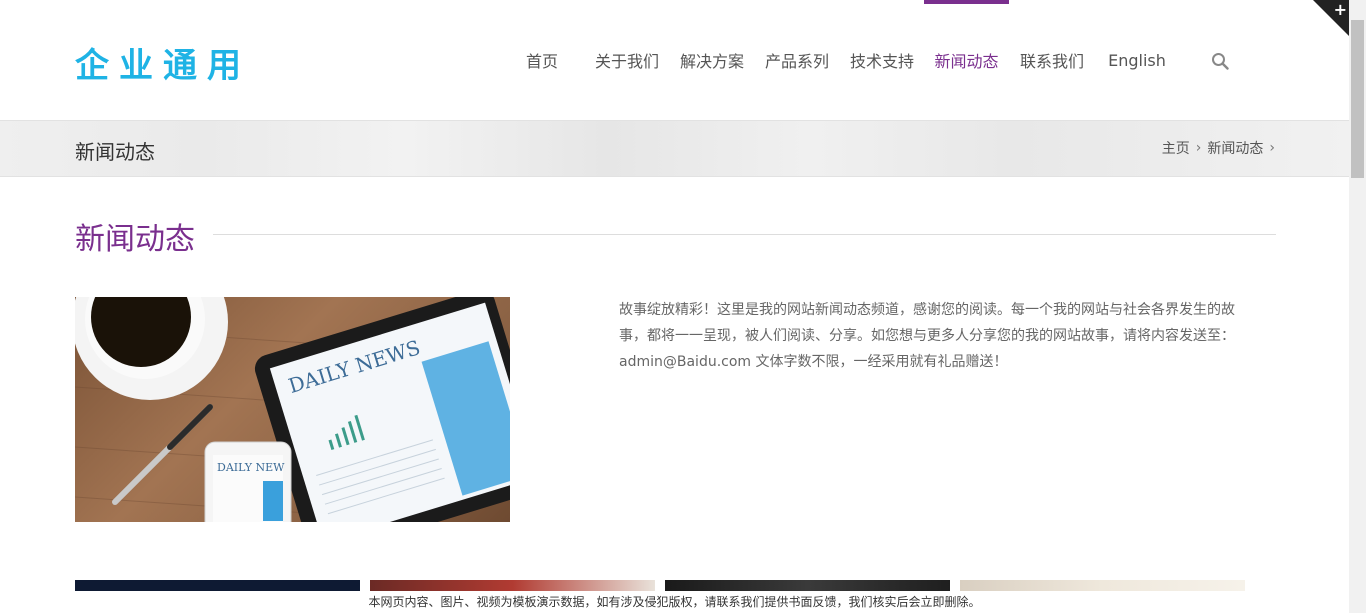 The width and height of the screenshot is (1366, 613). What do you see at coordinates (797, 60) in the screenshot?
I see `nav-item-products: 产品系列` at bounding box center [797, 60].